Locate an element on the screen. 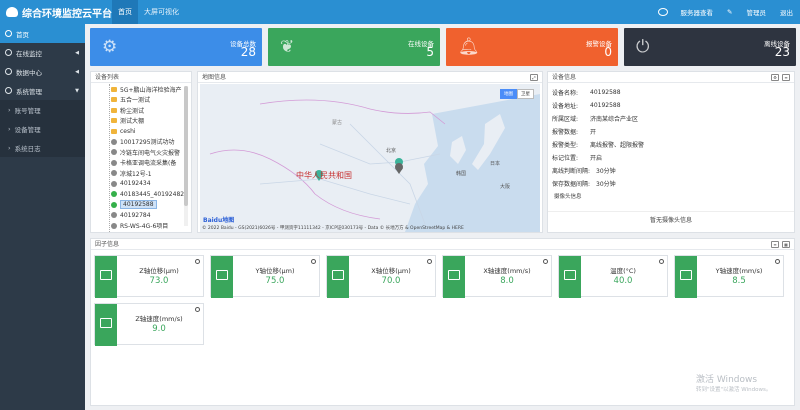  device-tree-item: 粉尘测试 is located at coordinates (142, 110).